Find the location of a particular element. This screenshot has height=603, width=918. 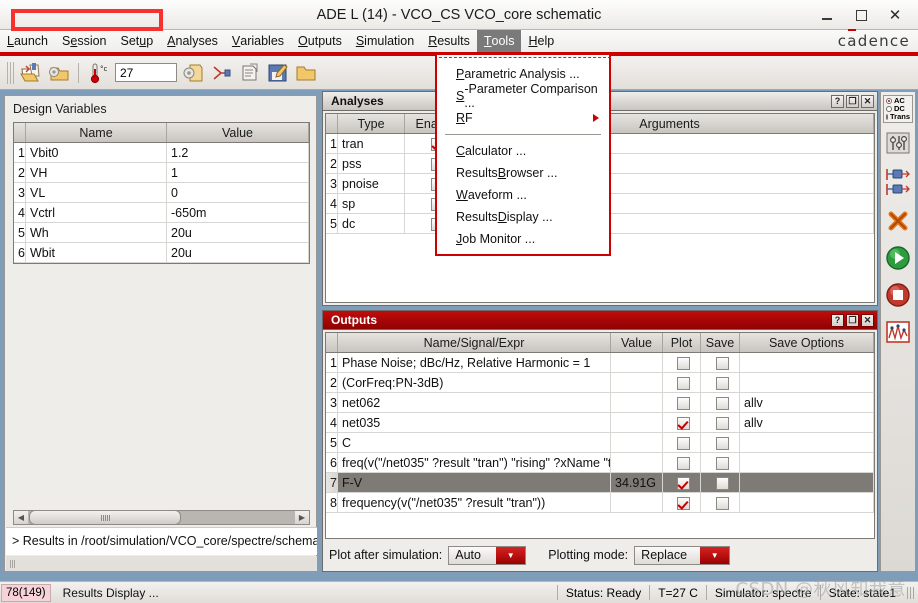

menu-variables: Variables is located at coordinates (258, 41).